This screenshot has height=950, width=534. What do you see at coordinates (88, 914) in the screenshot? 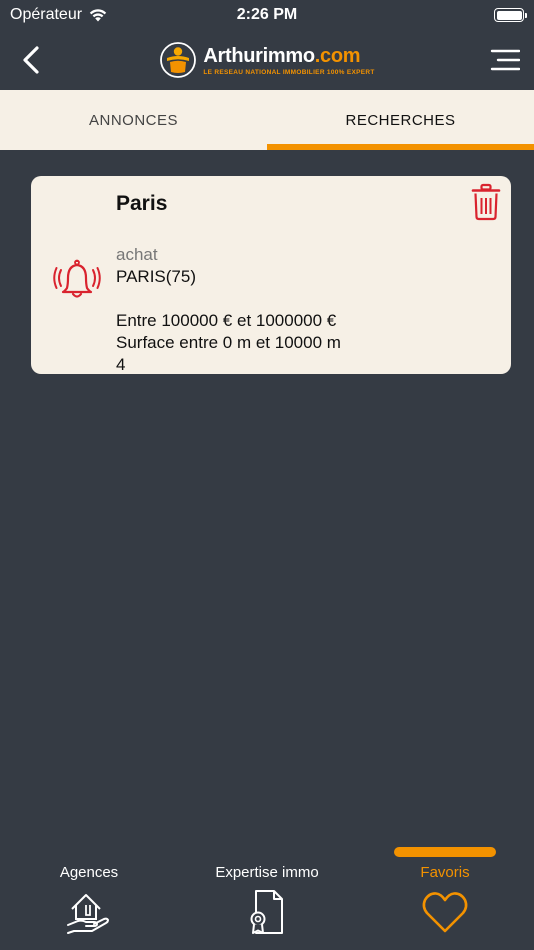
I see `agency-house-icon` at bounding box center [88, 914].